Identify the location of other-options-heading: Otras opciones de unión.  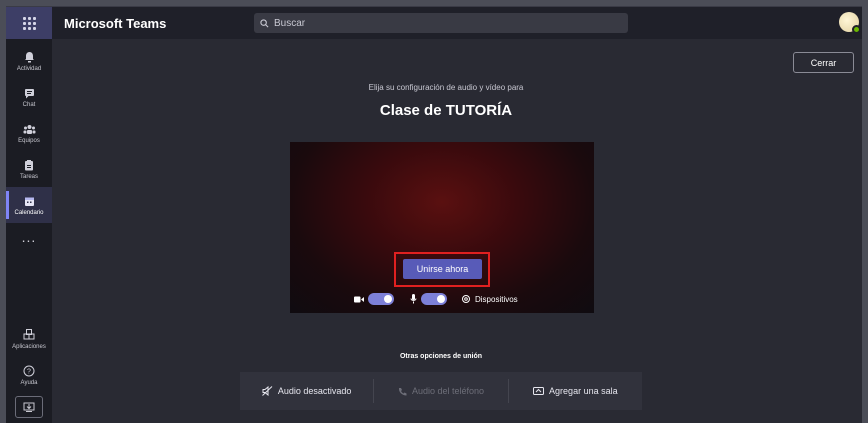
(441, 356).